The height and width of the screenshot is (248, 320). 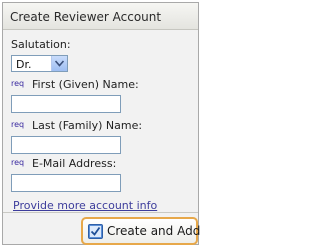 What do you see at coordinates (66, 183) in the screenshot?
I see `email-input` at bounding box center [66, 183].